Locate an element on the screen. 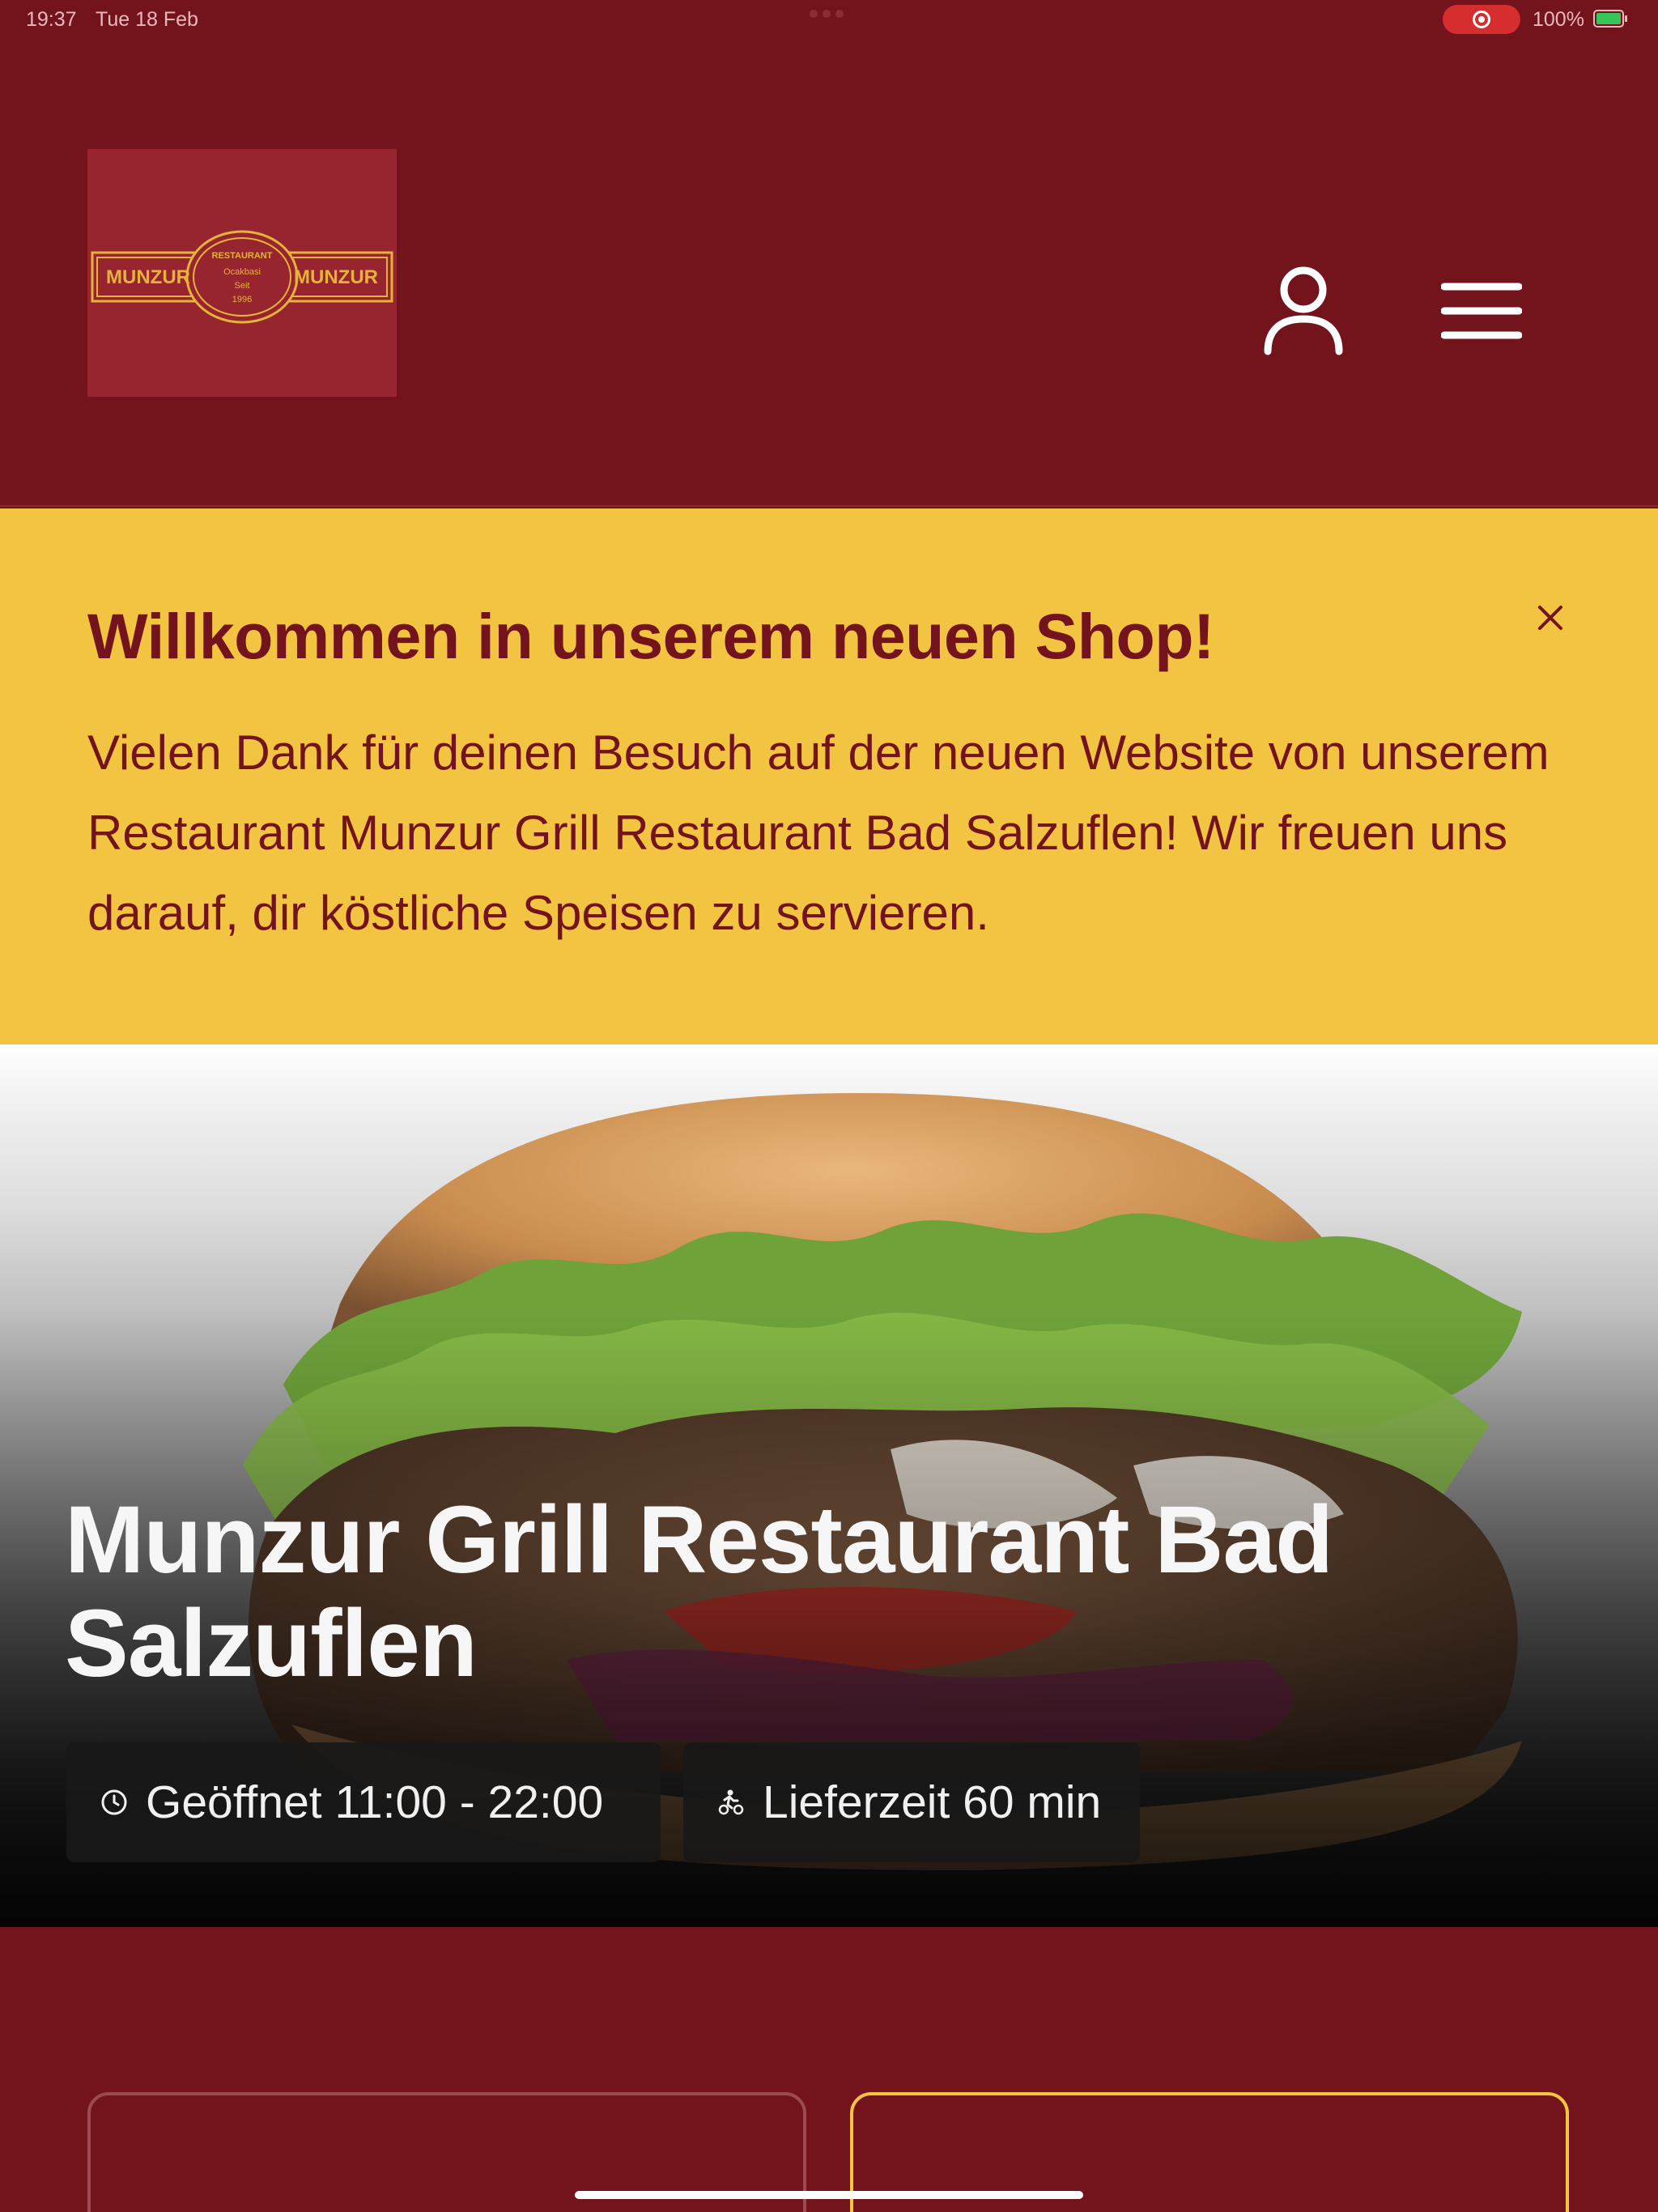 The width and height of the screenshot is (1658, 2212). close-icon is located at coordinates (1550, 618).